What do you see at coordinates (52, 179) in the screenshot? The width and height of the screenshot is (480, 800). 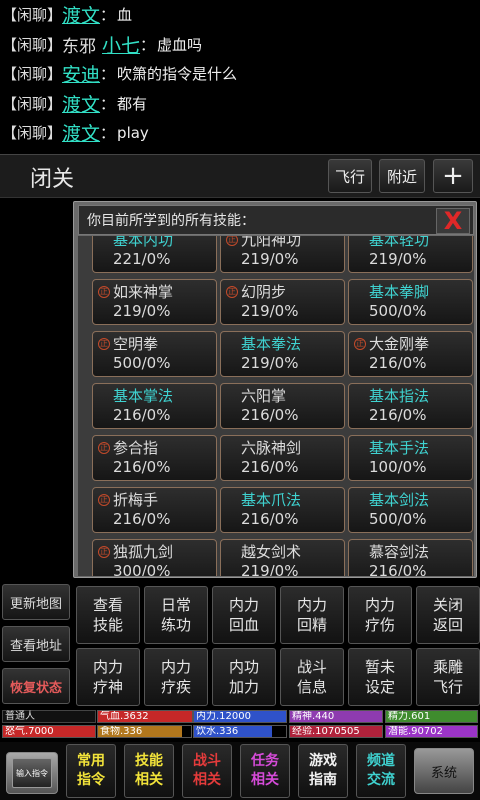 I see `room-title: 闭关` at bounding box center [52, 179].